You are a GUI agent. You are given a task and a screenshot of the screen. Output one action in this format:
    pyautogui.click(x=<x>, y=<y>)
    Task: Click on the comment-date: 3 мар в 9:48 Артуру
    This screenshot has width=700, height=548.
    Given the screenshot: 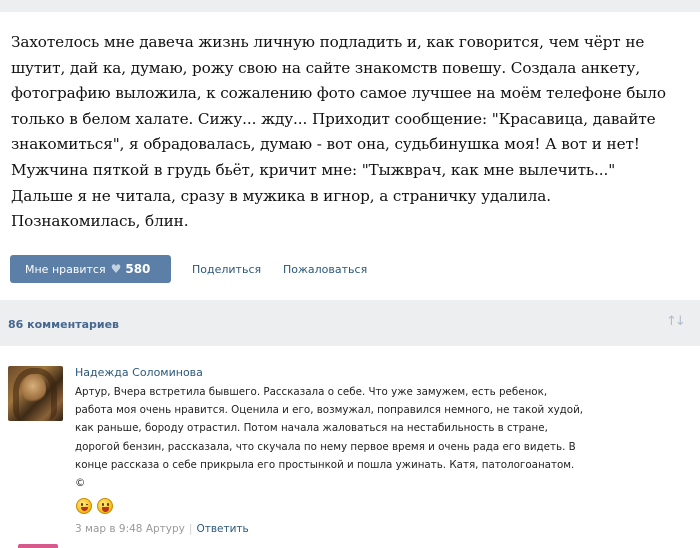 What is the action you would take?
    pyautogui.click(x=130, y=529)
    